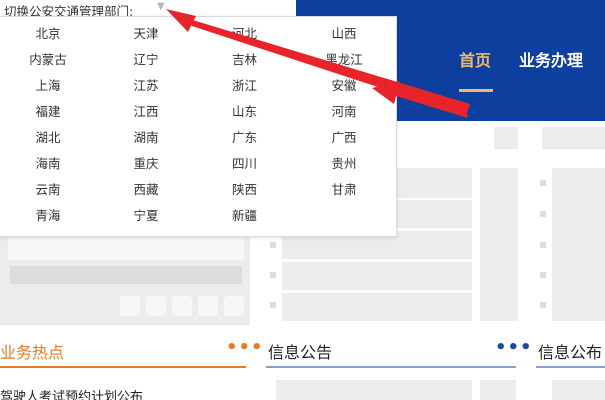 This screenshot has width=605, height=400. I want to click on province-option: 福建, so click(48, 117).